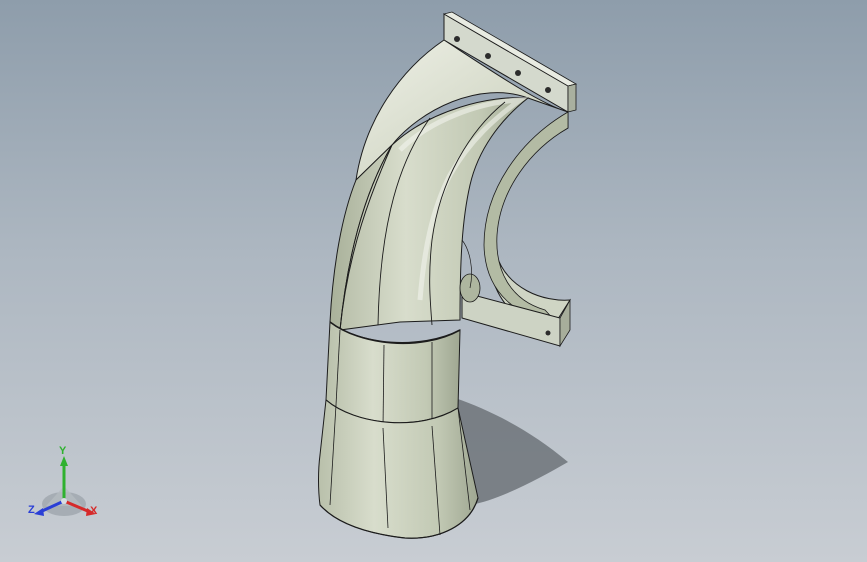 This screenshot has width=867, height=562. What do you see at coordinates (393, 373) in the screenshot?
I see `middle-collar` at bounding box center [393, 373].